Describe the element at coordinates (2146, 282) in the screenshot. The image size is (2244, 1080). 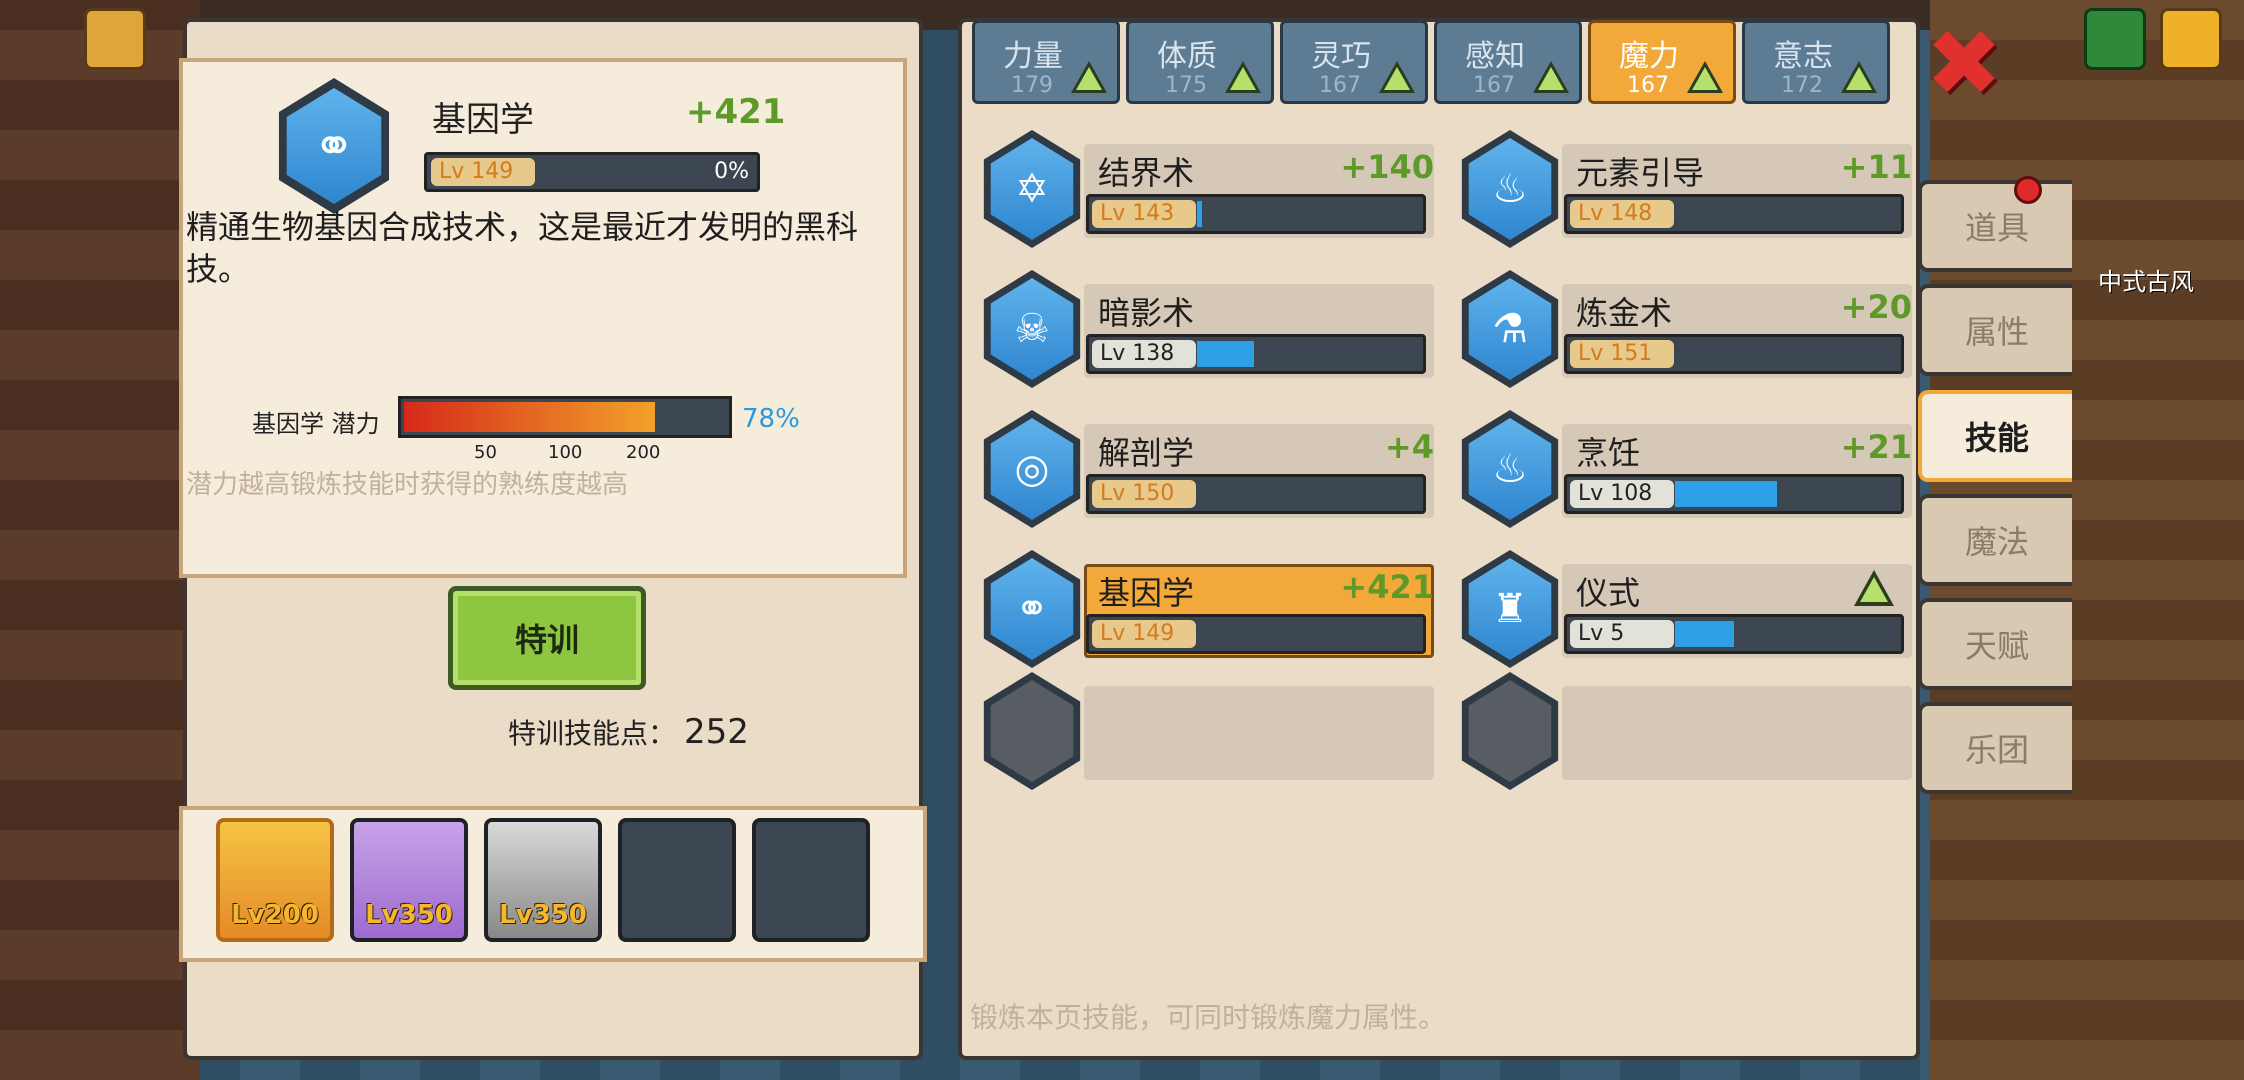
I see `right-scene-label: 中式古风` at that location.